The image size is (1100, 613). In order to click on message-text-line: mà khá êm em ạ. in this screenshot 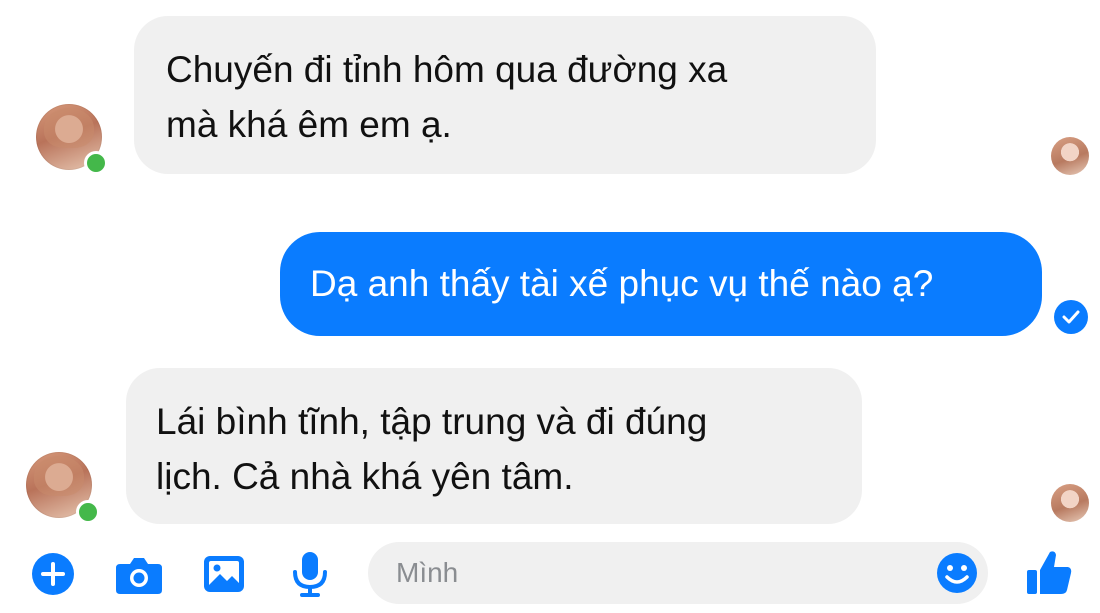, I will do `click(309, 124)`.